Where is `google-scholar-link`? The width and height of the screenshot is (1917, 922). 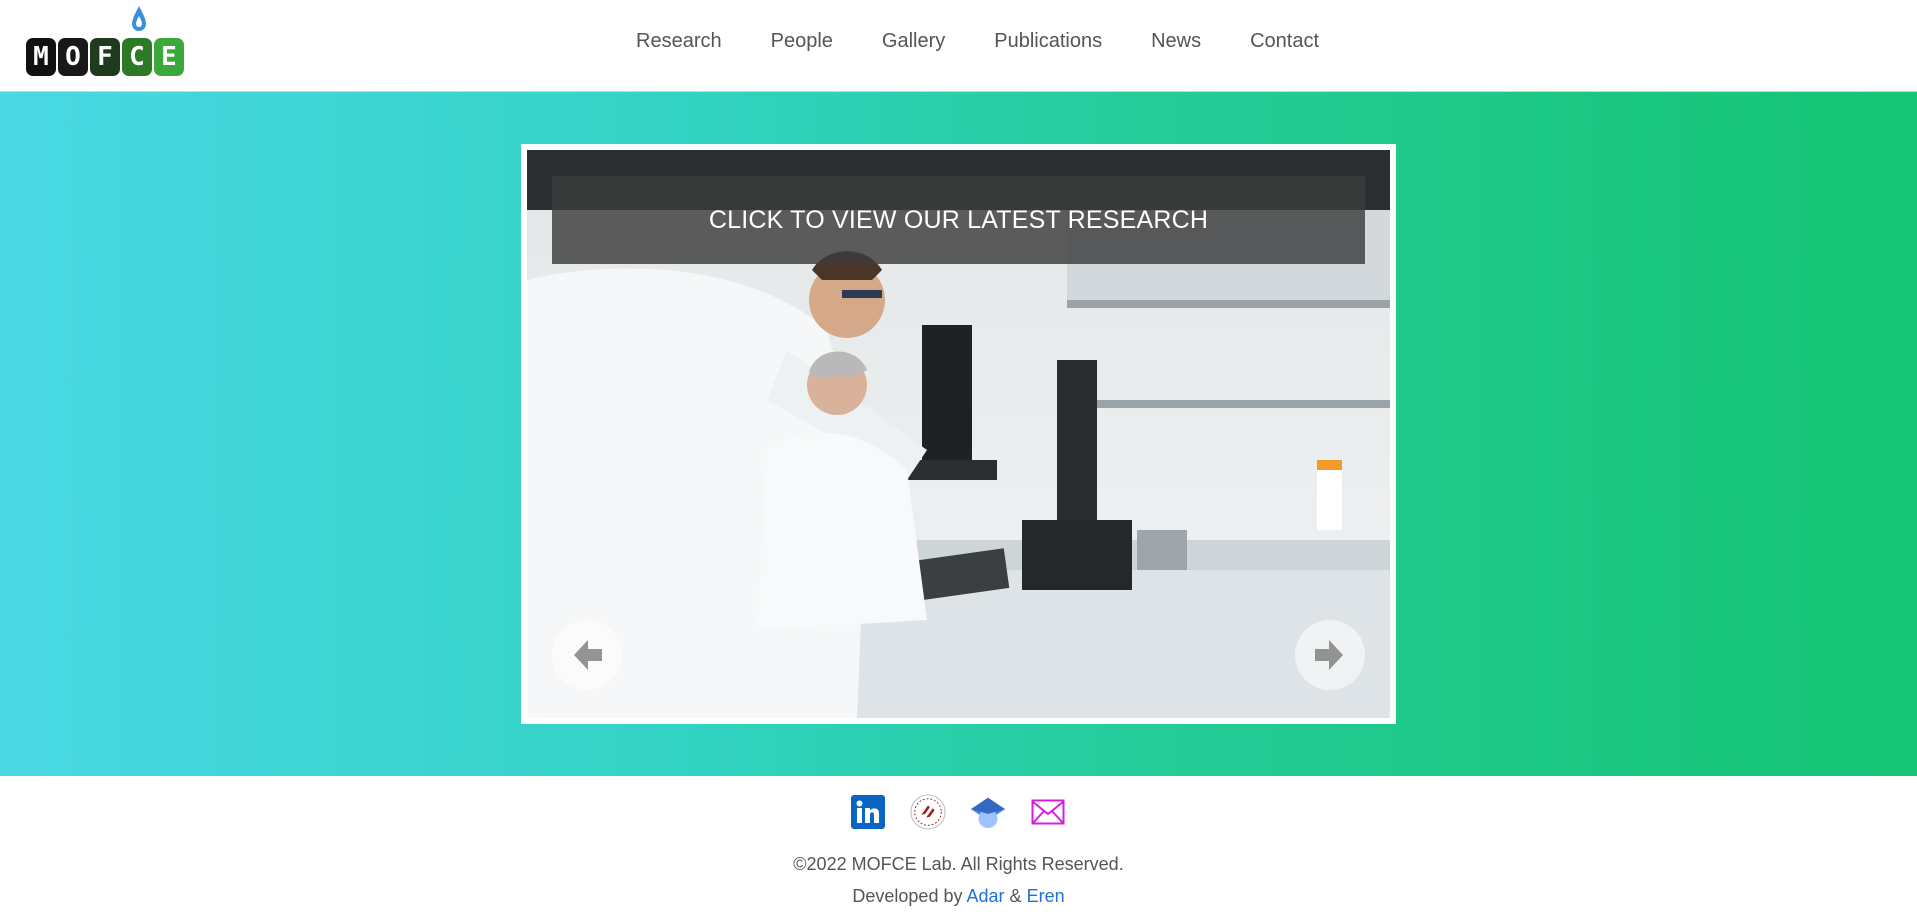
google-scholar-link is located at coordinates (988, 812).